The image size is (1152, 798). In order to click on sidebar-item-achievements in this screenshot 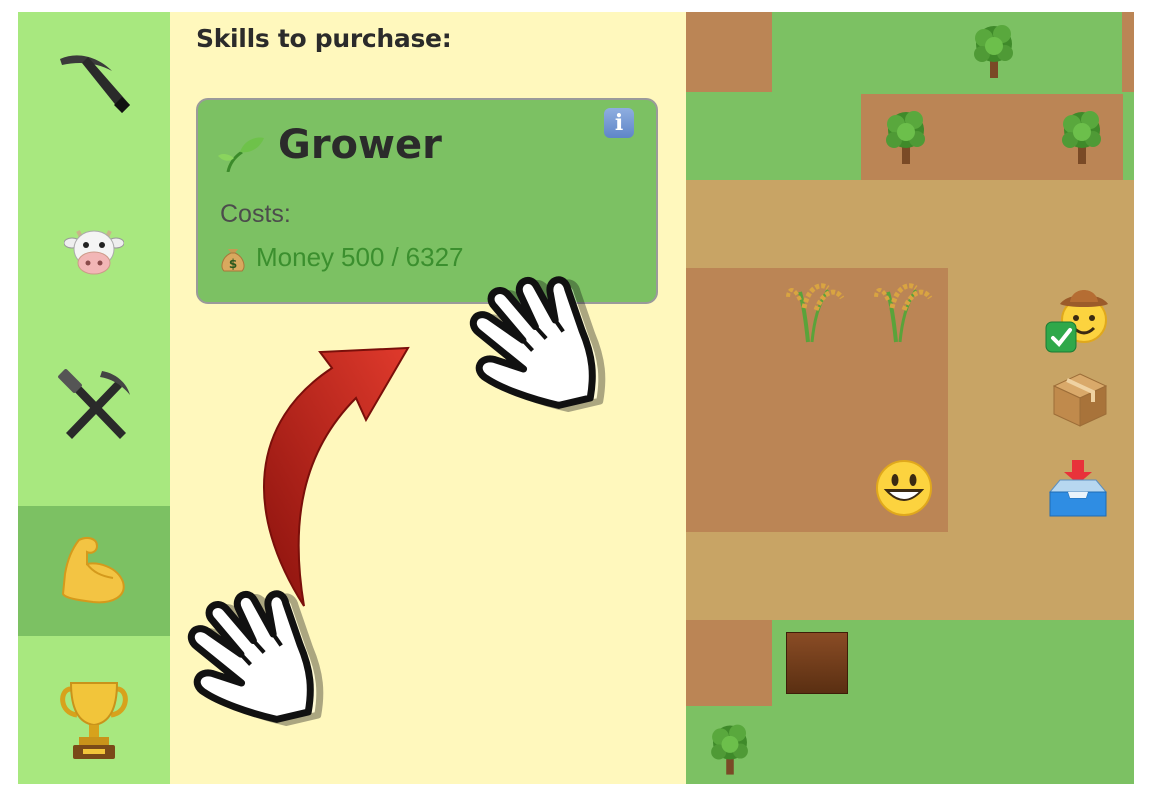, I will do `click(94, 720)`.